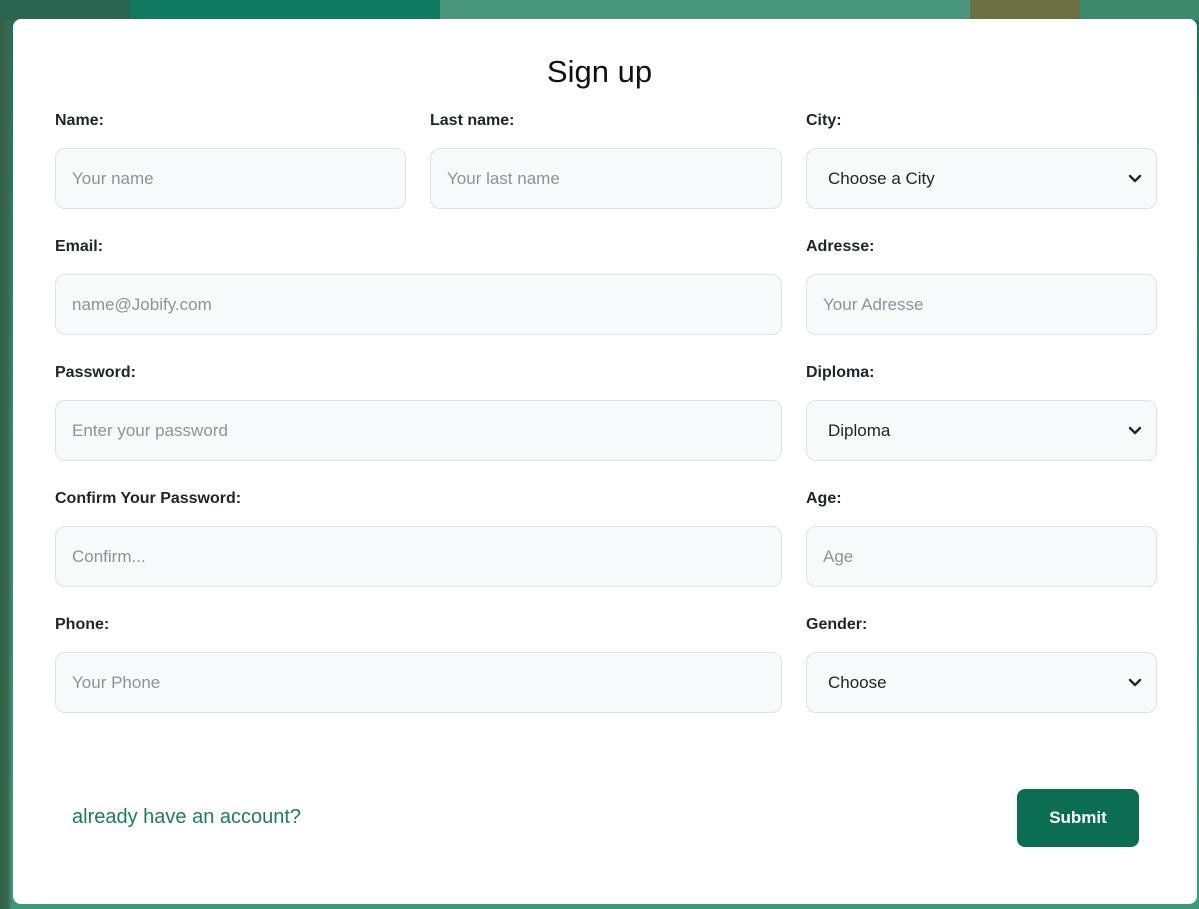  What do you see at coordinates (981, 682) in the screenshot?
I see `gender-select: Choose` at bounding box center [981, 682].